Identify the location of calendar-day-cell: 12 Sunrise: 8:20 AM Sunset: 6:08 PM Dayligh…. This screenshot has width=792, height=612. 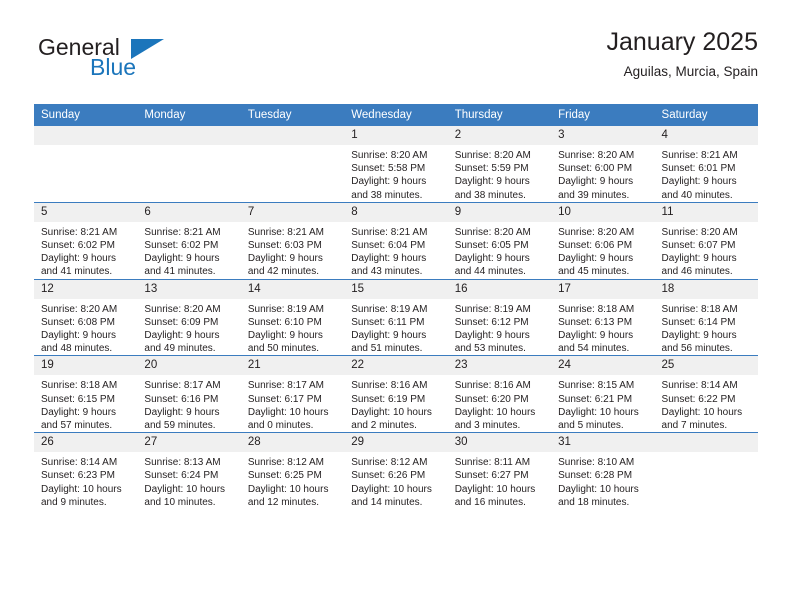
(86, 317).